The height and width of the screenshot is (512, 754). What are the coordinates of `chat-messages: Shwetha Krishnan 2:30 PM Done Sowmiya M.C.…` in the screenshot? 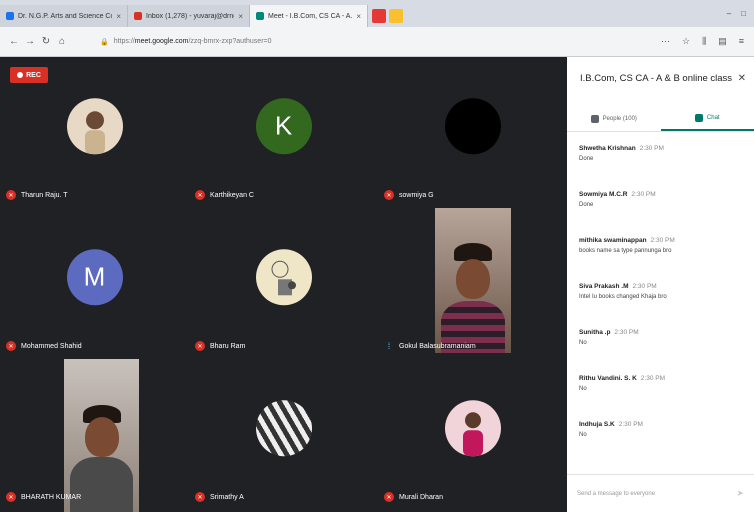 It's located at (662, 306).